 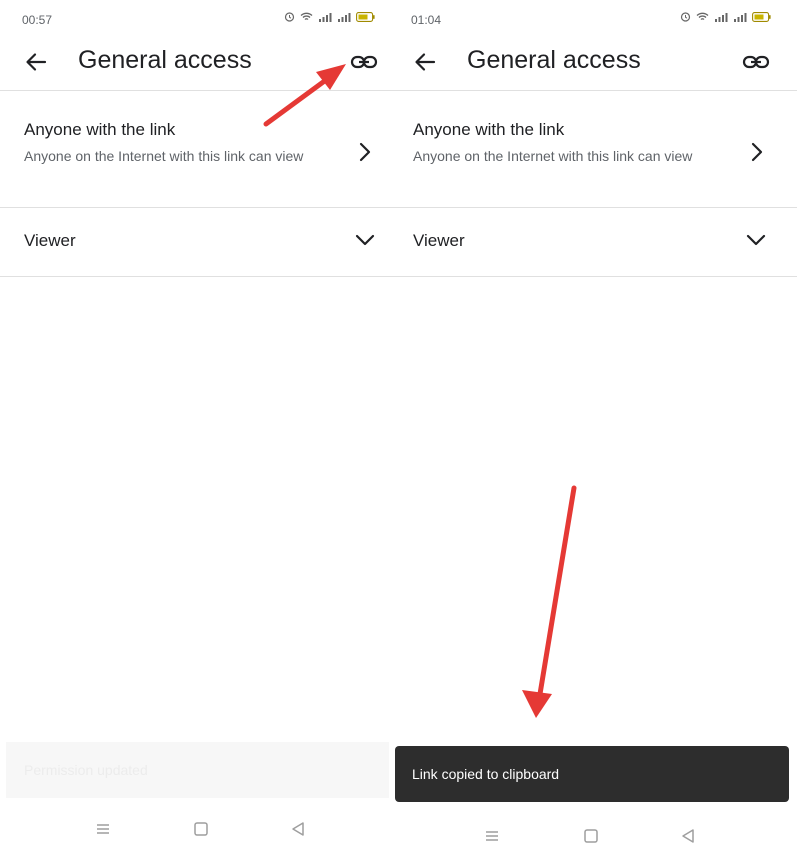 I want to click on faded-snackbar: Permission updated, so click(x=197, y=770).